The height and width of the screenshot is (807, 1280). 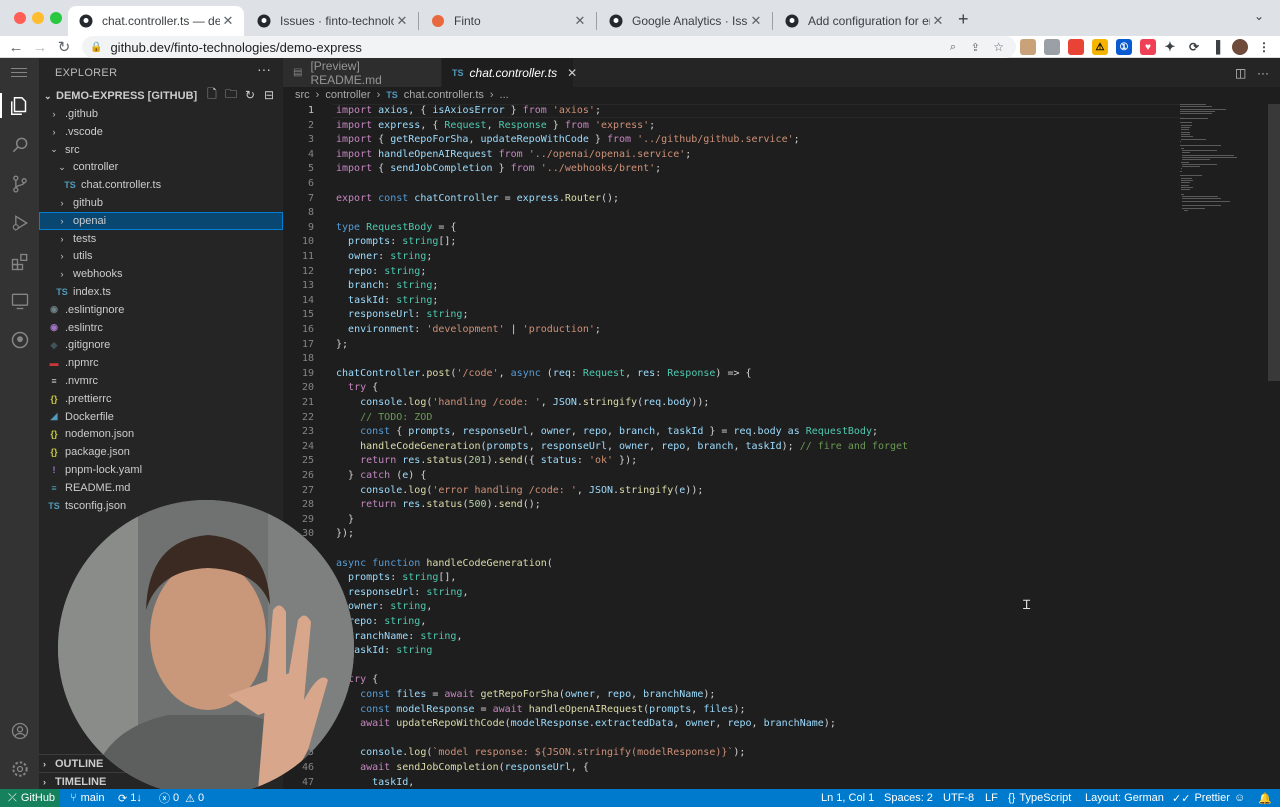 What do you see at coordinates (161, 239) in the screenshot?
I see `tree-item: › tests` at bounding box center [161, 239].